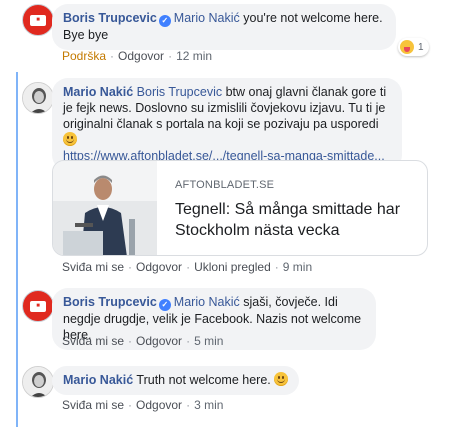 The height and width of the screenshot is (427, 455). I want to click on link-preview-thumbnail, so click(105, 208).